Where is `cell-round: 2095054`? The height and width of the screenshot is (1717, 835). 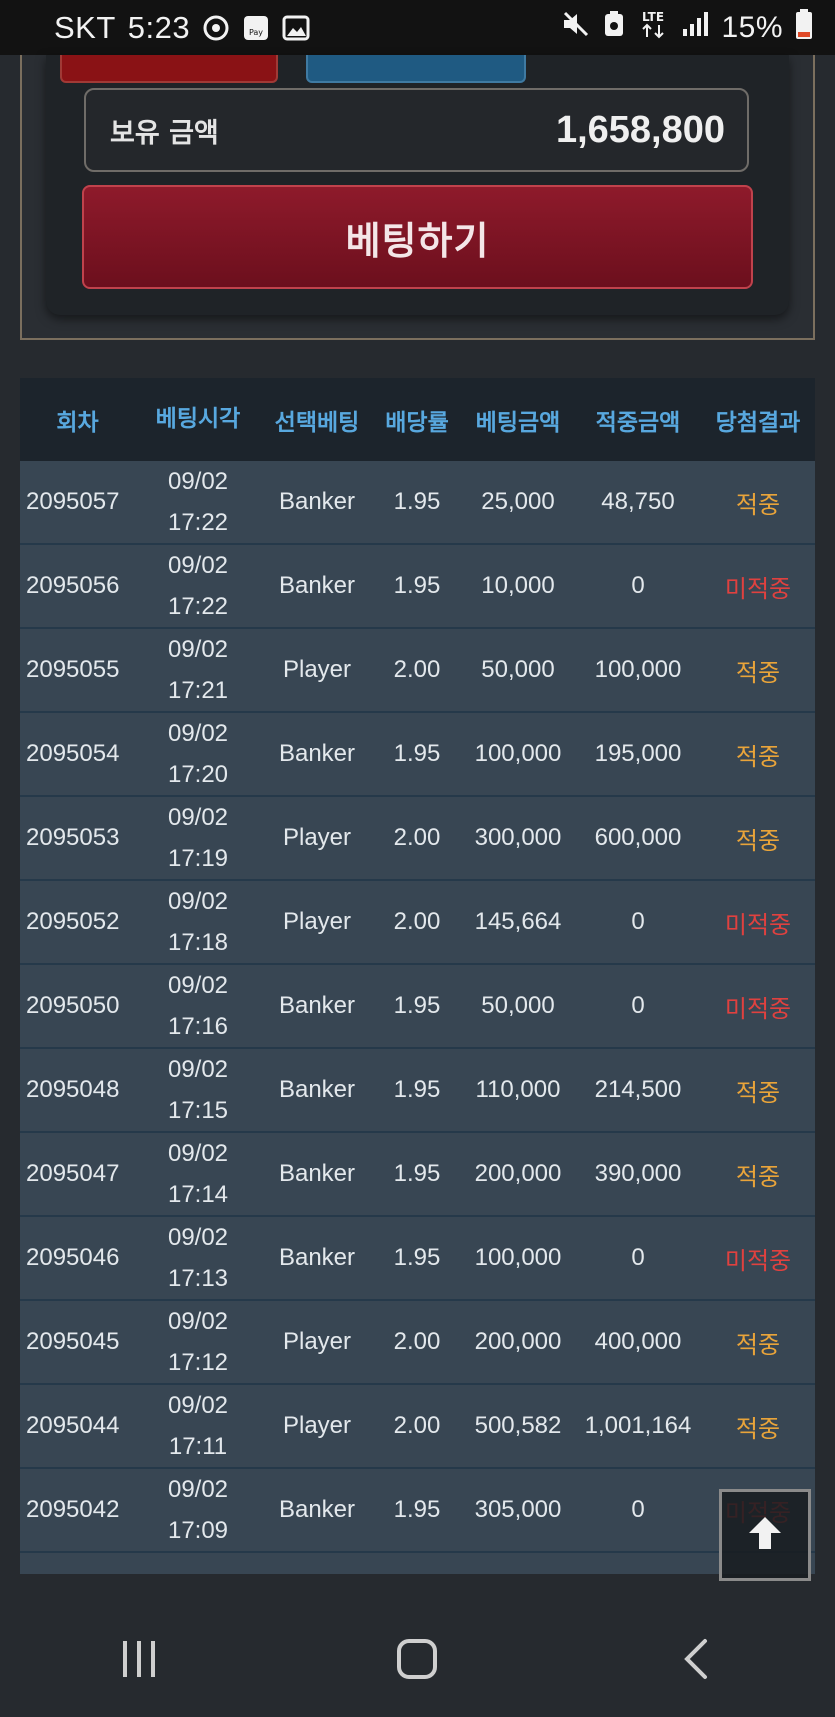
cell-round: 2095054 is located at coordinates (73, 753).